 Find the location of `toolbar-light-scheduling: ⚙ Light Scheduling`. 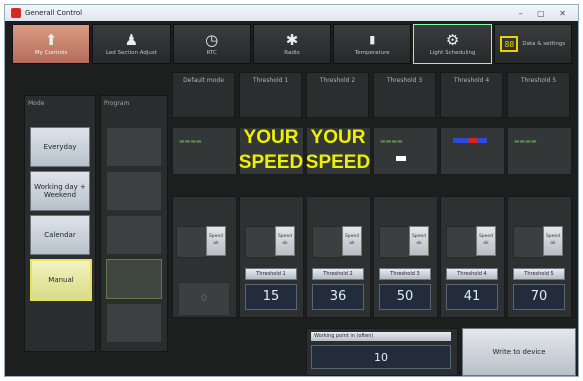

toolbar-light-scheduling: ⚙ Light Scheduling is located at coordinates (452, 44).